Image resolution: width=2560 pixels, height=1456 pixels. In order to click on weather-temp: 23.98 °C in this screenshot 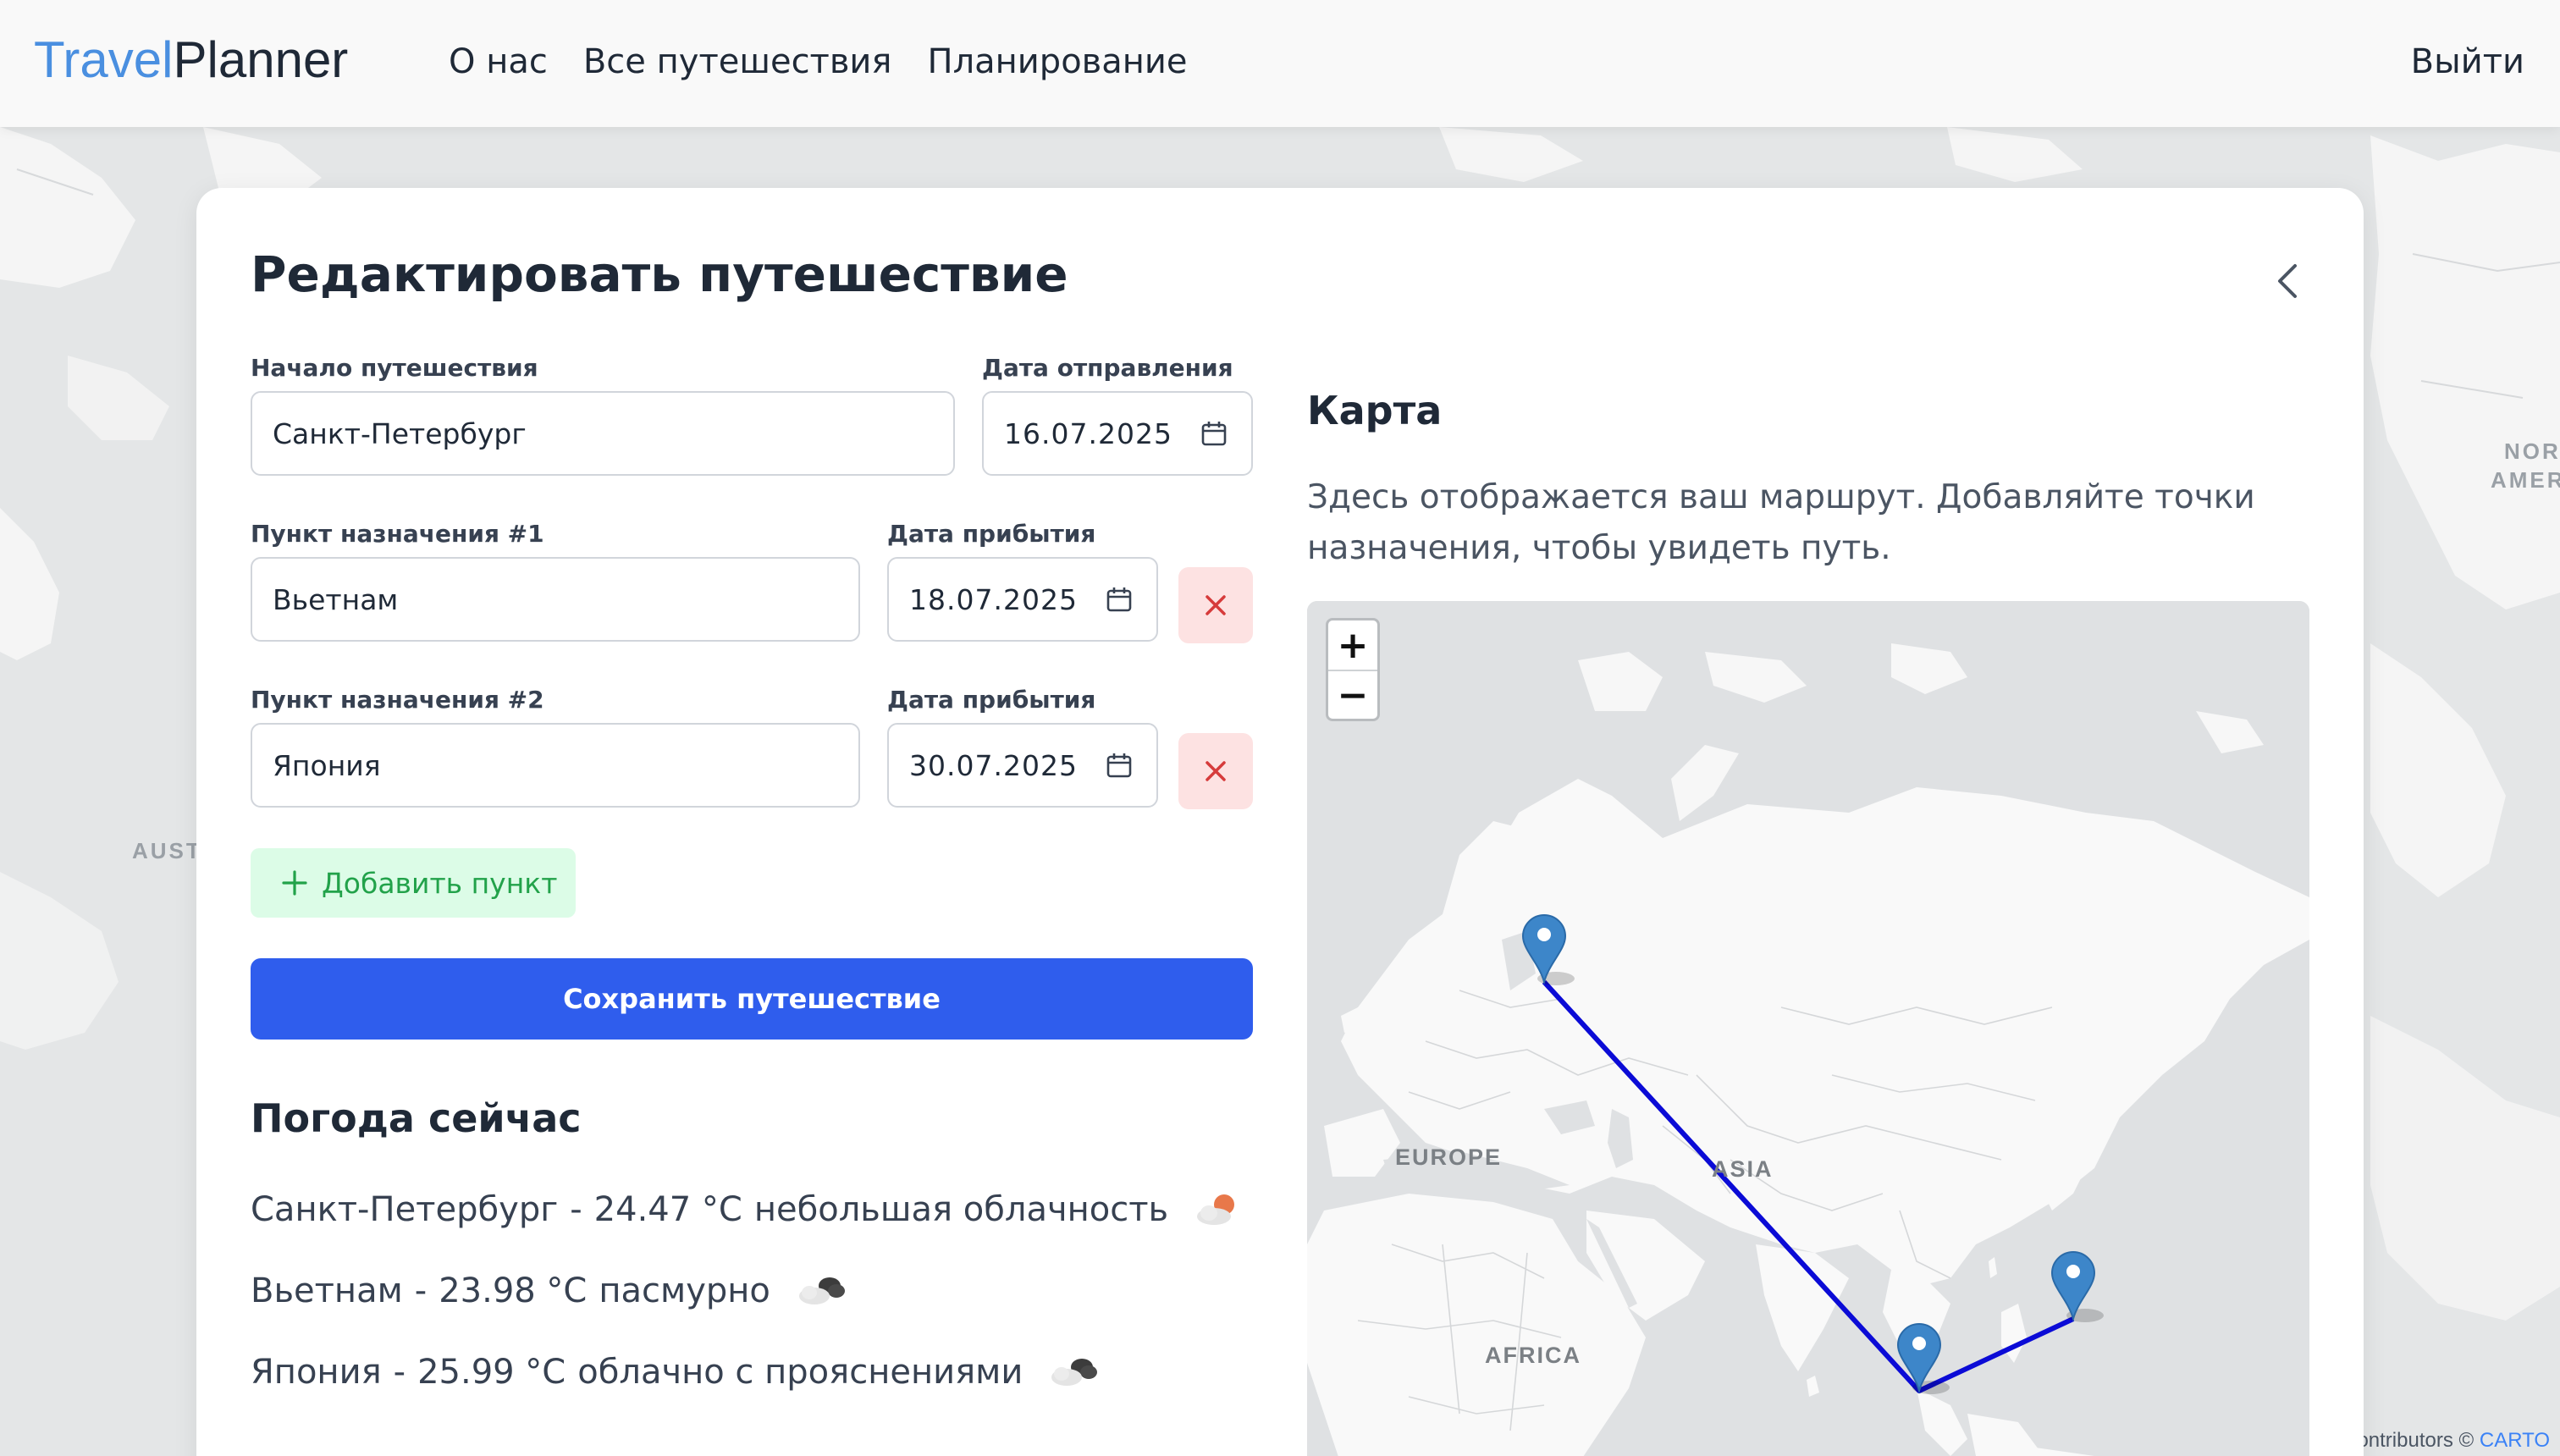, I will do `click(513, 1291)`.